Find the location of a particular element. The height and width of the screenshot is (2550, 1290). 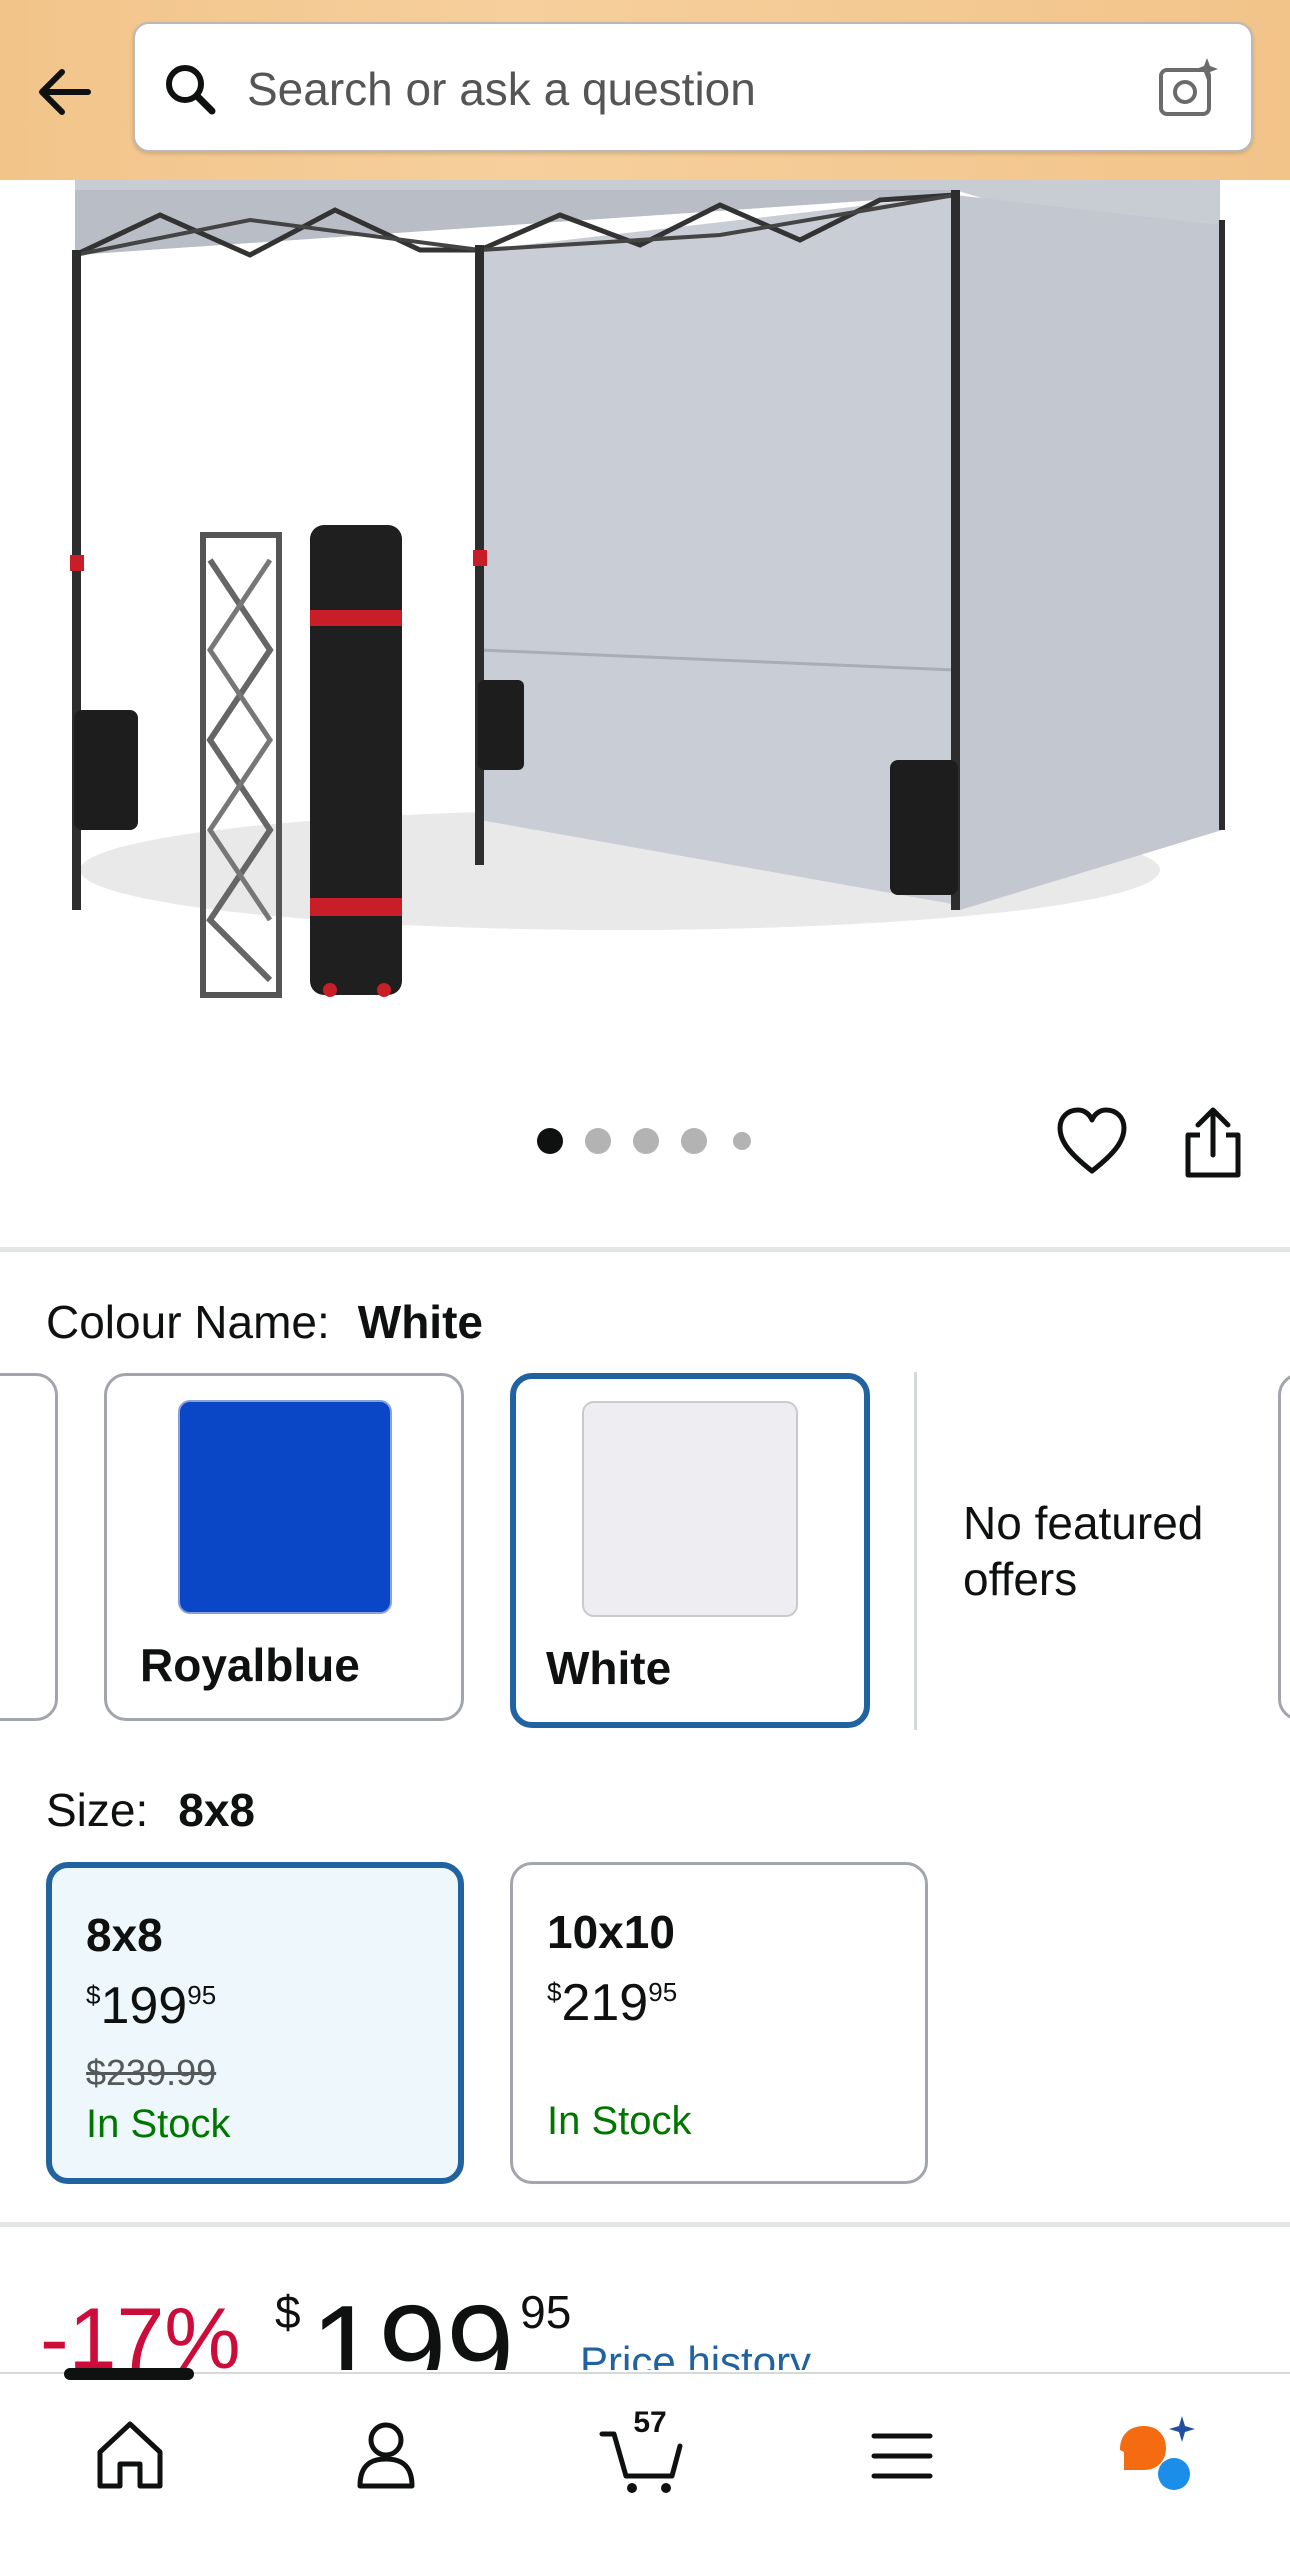

nav-account is located at coordinates (386, 2454).